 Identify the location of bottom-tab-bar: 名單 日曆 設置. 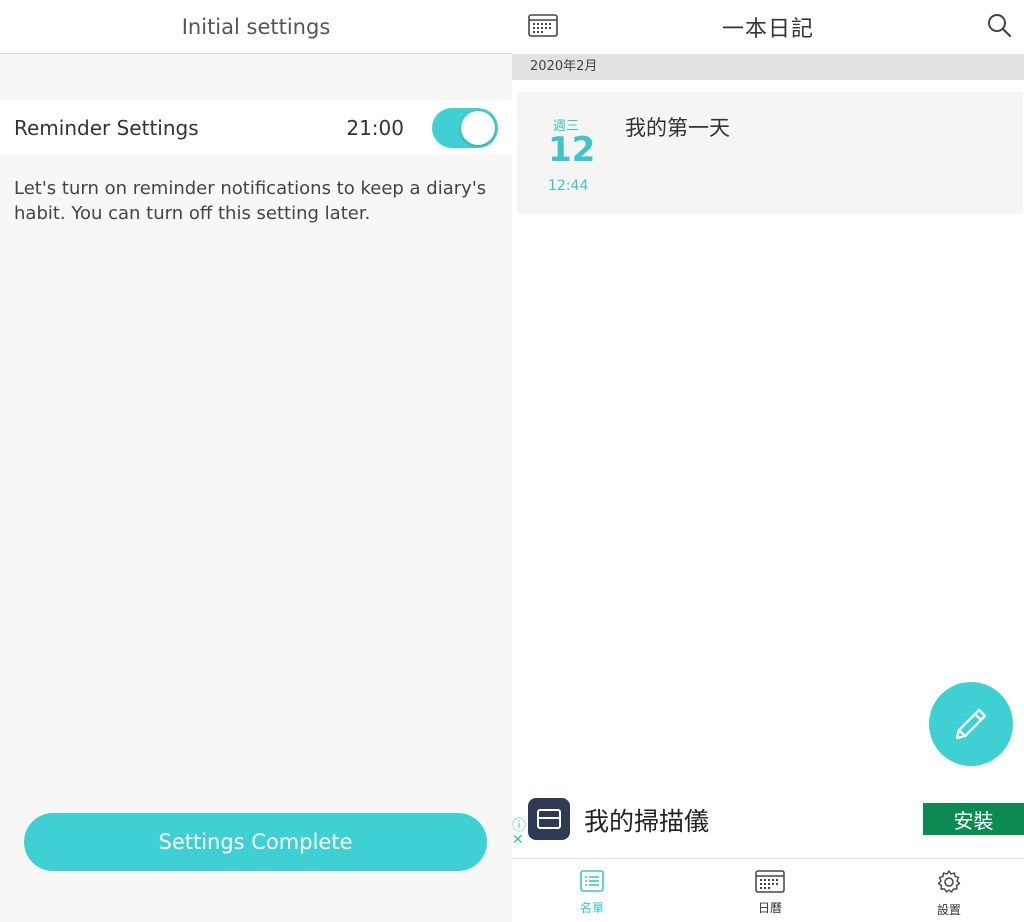
(768, 890).